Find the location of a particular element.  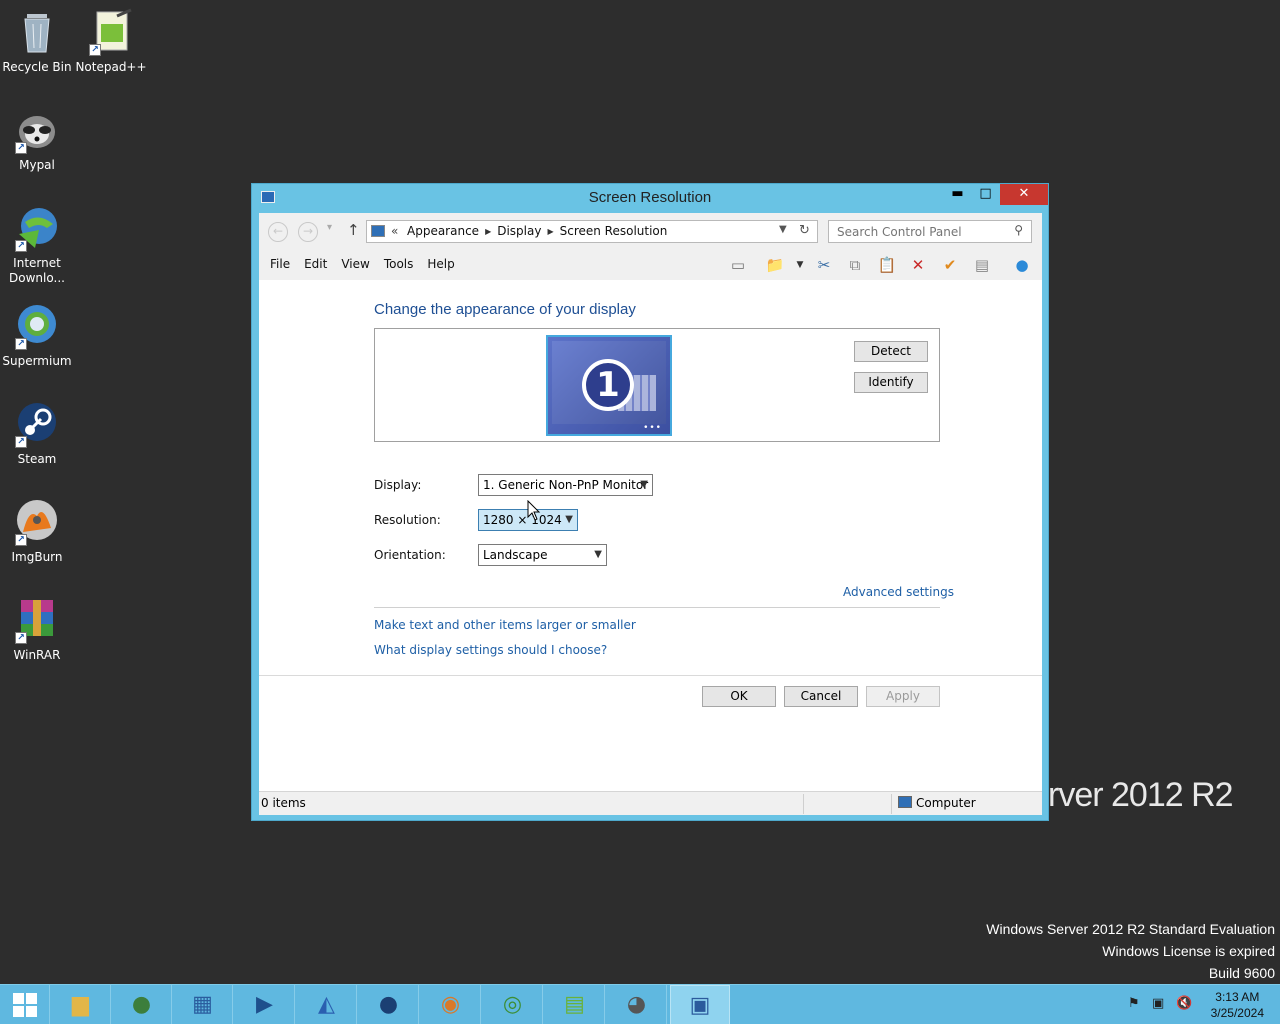

identify-button: Identify is located at coordinates (891, 382).